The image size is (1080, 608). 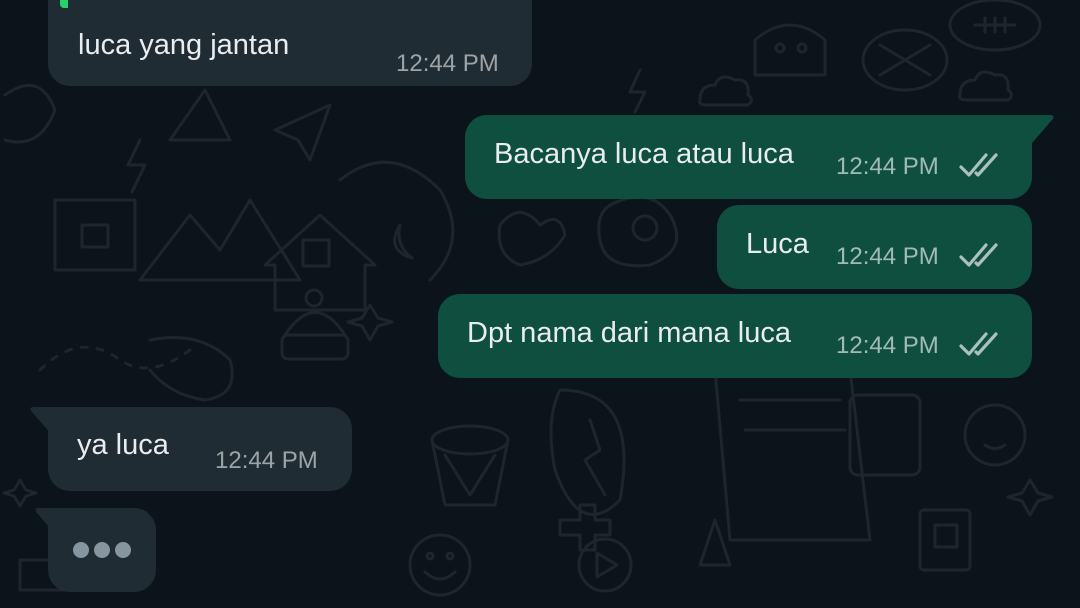 I want to click on outgoing-message-bubble: Bacanya luca atau luca 12:44 PM, so click(x=748, y=157).